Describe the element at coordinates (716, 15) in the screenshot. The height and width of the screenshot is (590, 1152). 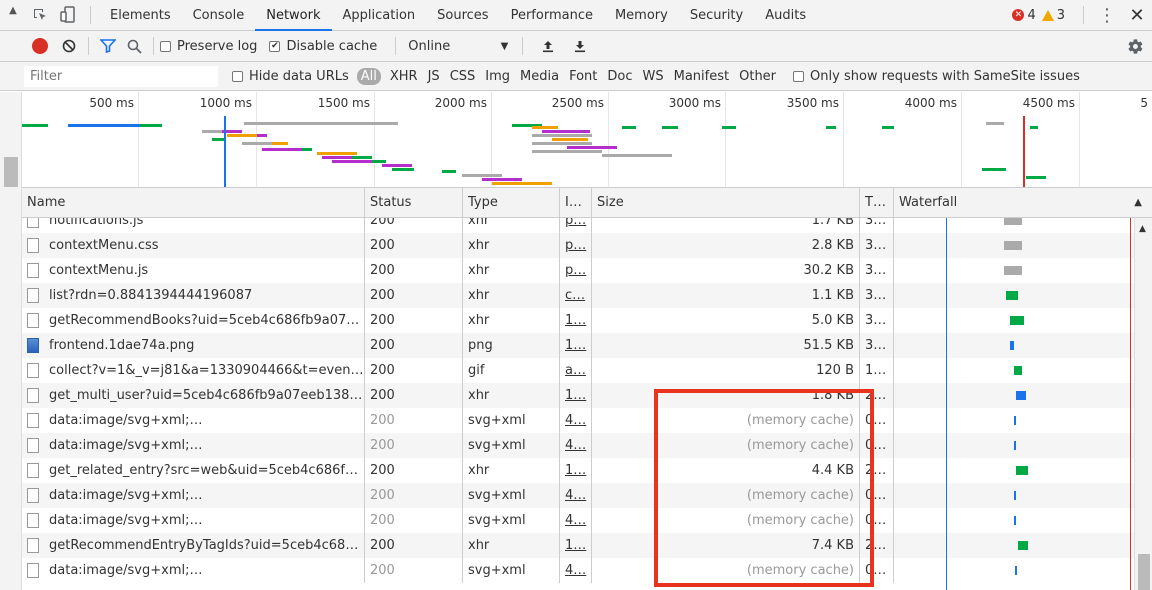
I see `tab-security: Security` at that location.